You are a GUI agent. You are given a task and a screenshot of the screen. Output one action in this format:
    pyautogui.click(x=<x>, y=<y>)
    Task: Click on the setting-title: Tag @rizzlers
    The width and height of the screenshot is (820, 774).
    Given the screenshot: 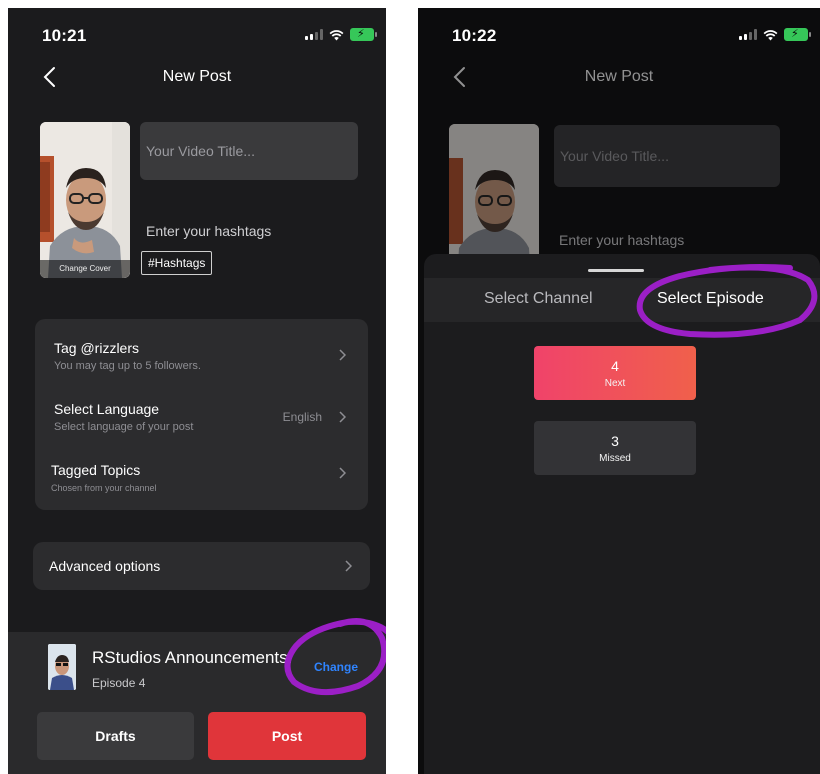 What is the action you would take?
    pyautogui.click(x=97, y=348)
    